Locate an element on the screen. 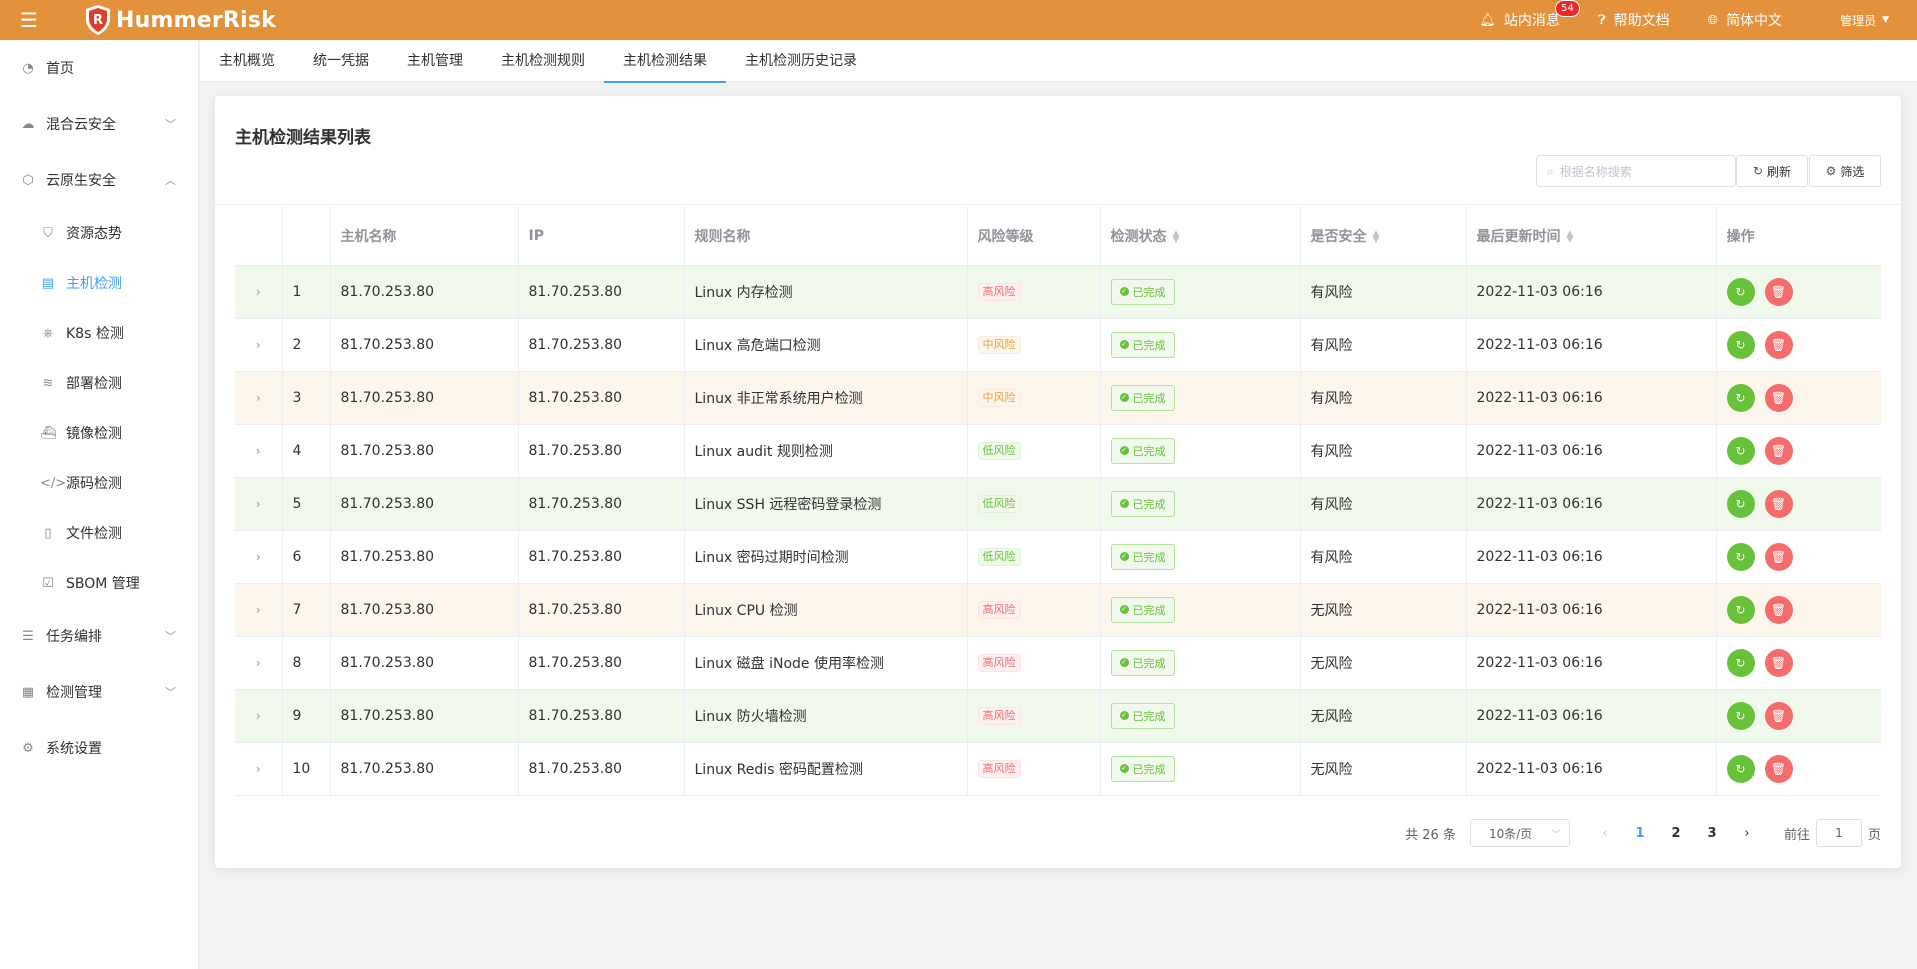 The width and height of the screenshot is (1917, 969). sidebar-item-image-check: ⛴ 镜像检测 is located at coordinates (99, 433).